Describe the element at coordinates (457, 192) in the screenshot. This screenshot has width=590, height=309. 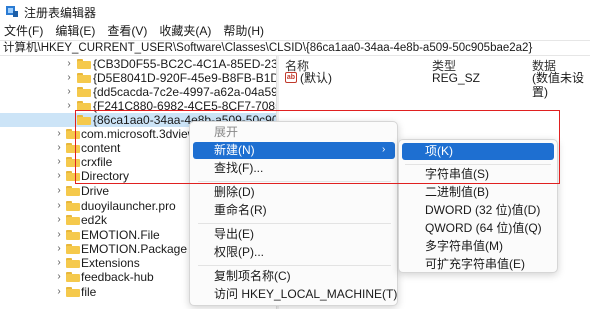
I see `submenu-item-binary: 二进制值(B)` at that location.